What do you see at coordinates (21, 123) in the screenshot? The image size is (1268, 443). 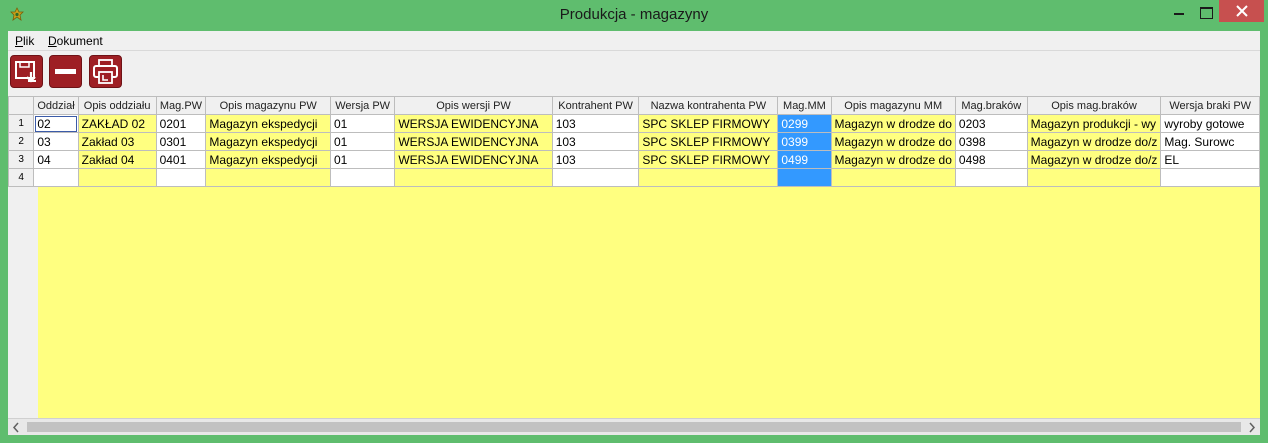 I see `row-number: 1` at bounding box center [21, 123].